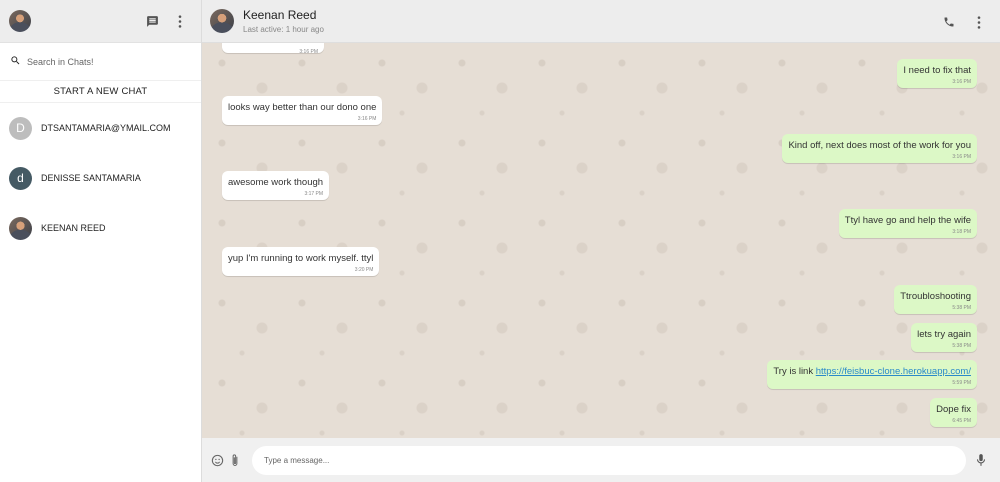  What do you see at coordinates (961, 421) in the screenshot?
I see `message-time: 6:45 PM` at bounding box center [961, 421].